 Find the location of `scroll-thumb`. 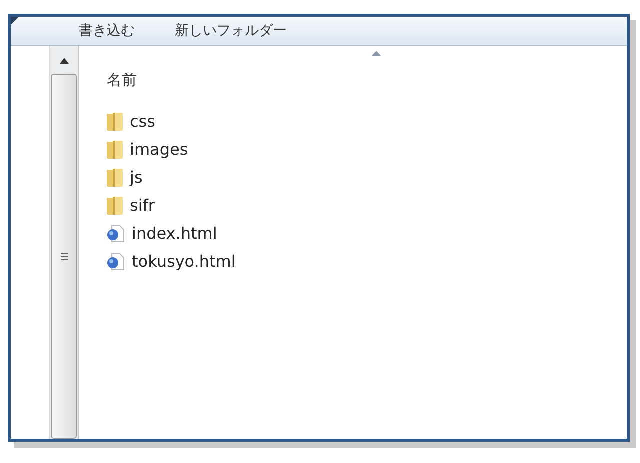

scroll-thumb is located at coordinates (64, 256).